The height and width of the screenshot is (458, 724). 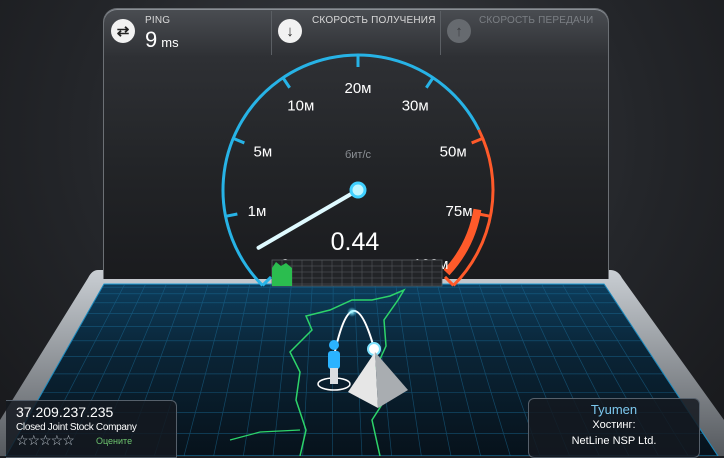 What do you see at coordinates (415, 105) in the screenshot?
I see `gauge-tick-label: 30м` at bounding box center [415, 105].